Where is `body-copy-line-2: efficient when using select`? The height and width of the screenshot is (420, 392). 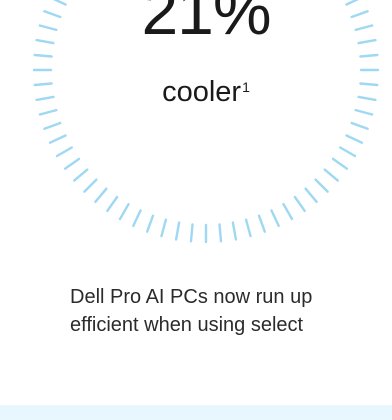 body-copy-line-2: efficient when using select is located at coordinates (187, 325).